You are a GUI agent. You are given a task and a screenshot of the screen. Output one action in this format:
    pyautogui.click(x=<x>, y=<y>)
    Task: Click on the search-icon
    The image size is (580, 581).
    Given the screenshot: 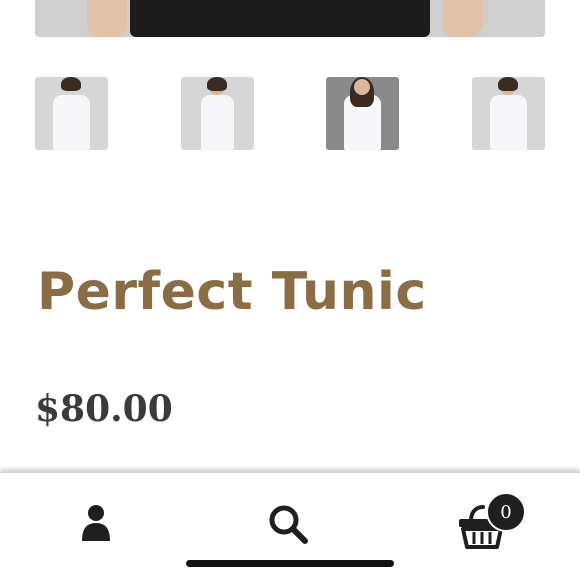 What is the action you would take?
    pyautogui.click(x=288, y=524)
    